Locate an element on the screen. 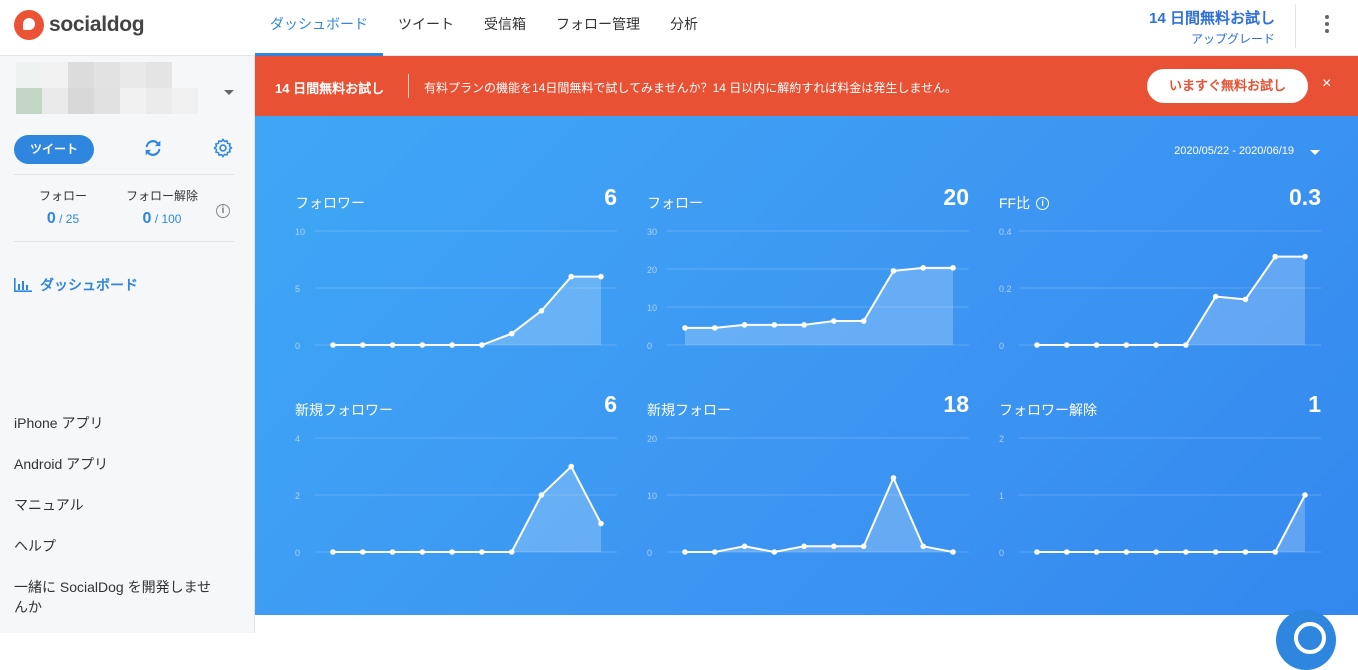 The image size is (1358, 670). main-nav: ダッシュボード ツイート 受信箱 フォロー管理 分析 is located at coordinates (484, 28).